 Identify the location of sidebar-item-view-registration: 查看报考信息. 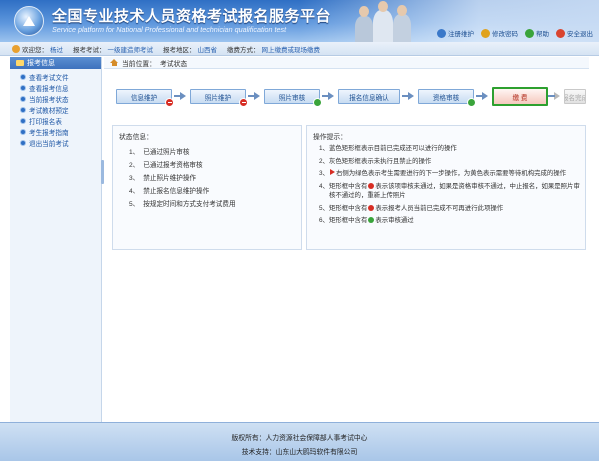
(55, 87).